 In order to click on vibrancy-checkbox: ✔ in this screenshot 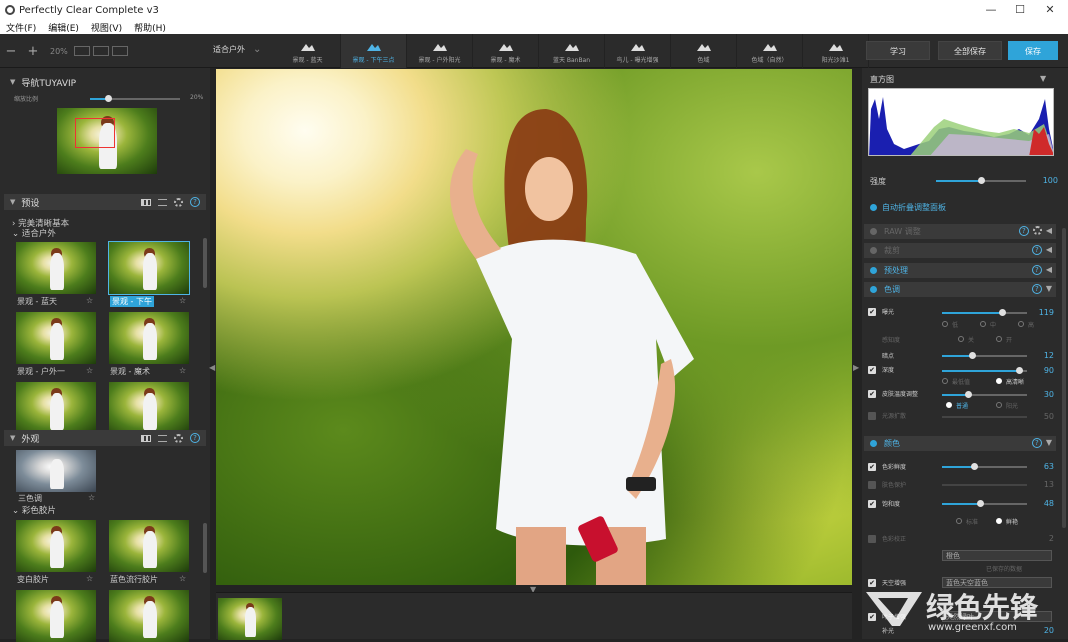, I will do `click(872, 467)`.